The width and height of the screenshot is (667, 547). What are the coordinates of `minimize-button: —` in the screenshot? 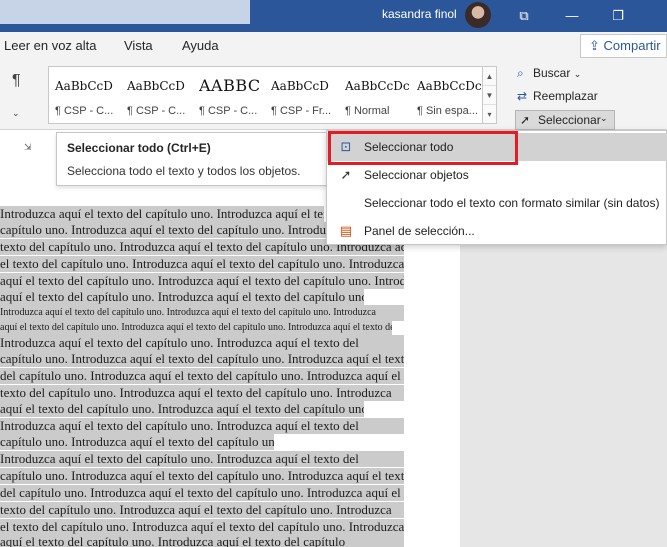 It's located at (572, 16).